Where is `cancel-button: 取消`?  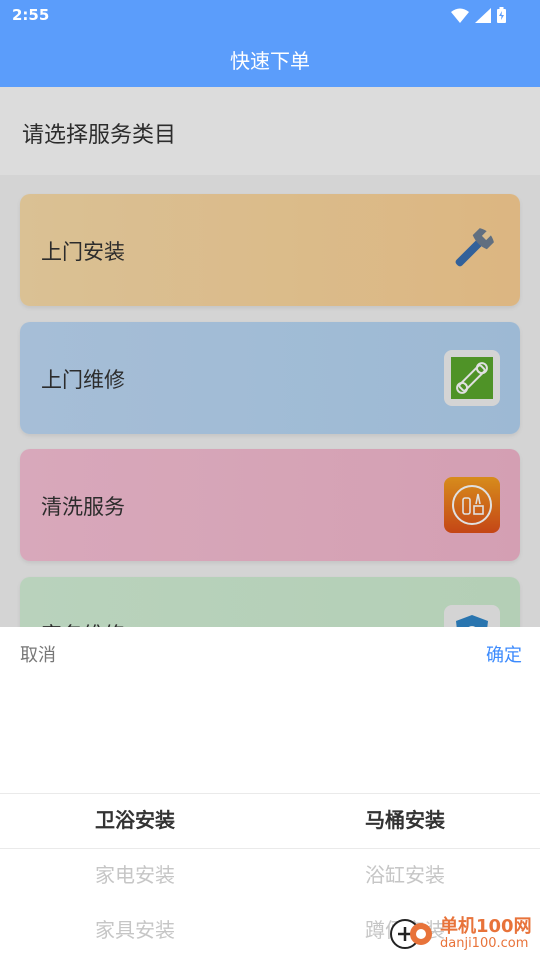
cancel-button: 取消 is located at coordinates (38, 654).